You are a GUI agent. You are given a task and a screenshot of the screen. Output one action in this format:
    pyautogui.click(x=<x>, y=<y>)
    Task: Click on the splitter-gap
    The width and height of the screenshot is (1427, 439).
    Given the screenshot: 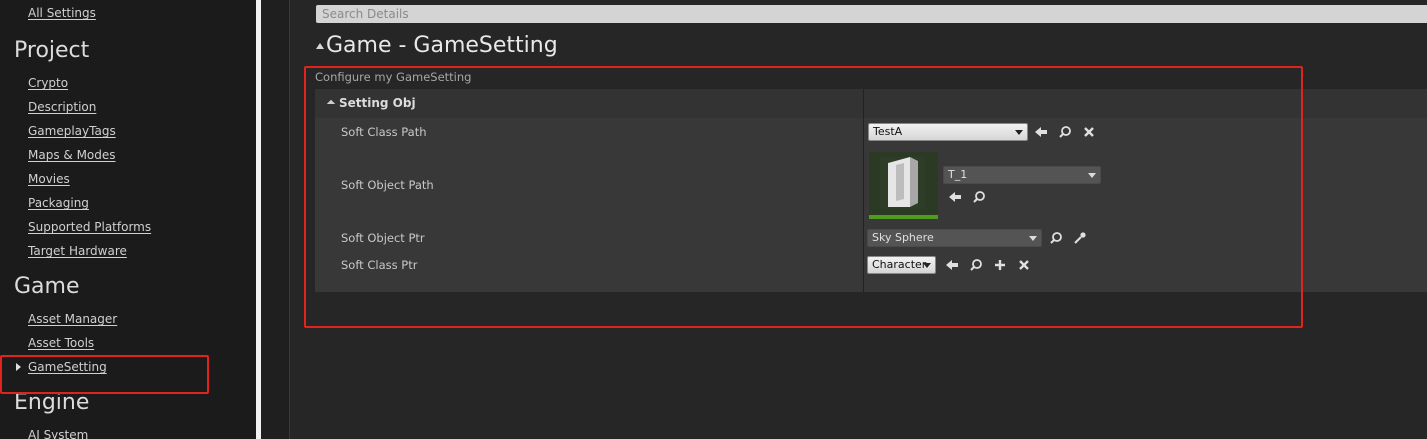 What is the action you would take?
    pyautogui.click(x=275, y=219)
    